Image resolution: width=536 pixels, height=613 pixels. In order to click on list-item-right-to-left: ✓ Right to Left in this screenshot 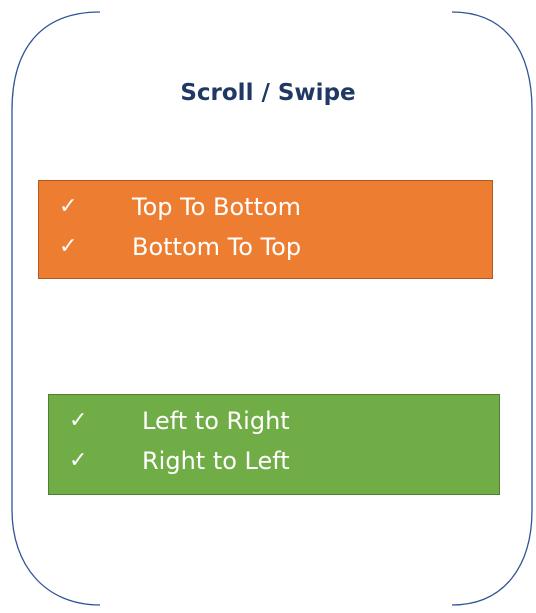, I will do `click(274, 461)`.